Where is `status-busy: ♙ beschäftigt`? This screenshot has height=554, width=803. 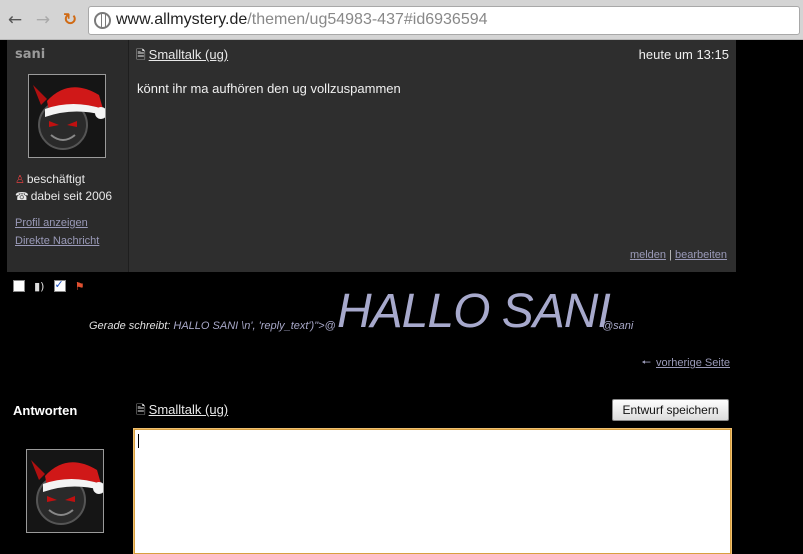 status-busy: ♙ beschäftigt is located at coordinates (50, 179).